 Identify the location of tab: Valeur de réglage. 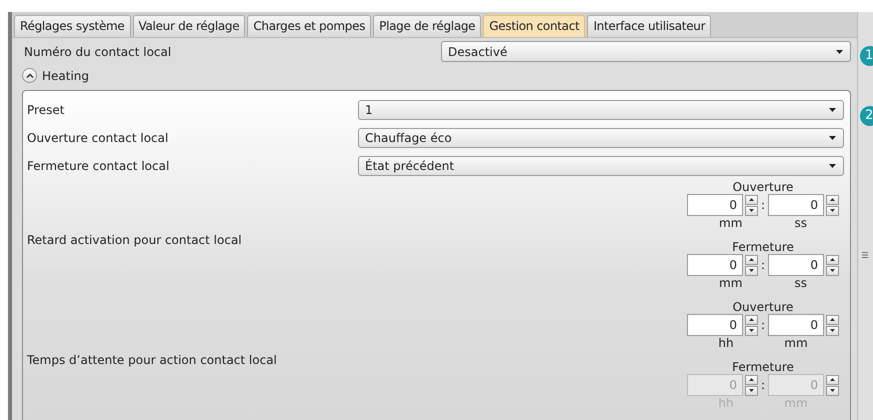
(189, 26).